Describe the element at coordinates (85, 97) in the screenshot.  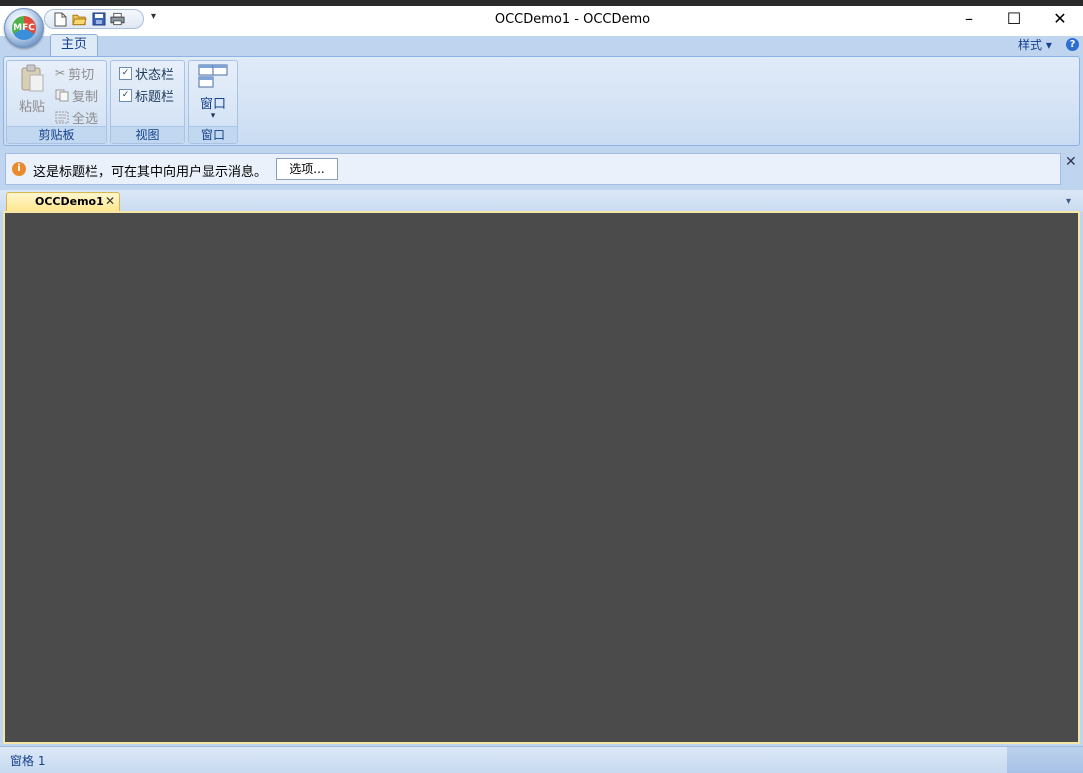
I see `copy-label: 复制` at that location.